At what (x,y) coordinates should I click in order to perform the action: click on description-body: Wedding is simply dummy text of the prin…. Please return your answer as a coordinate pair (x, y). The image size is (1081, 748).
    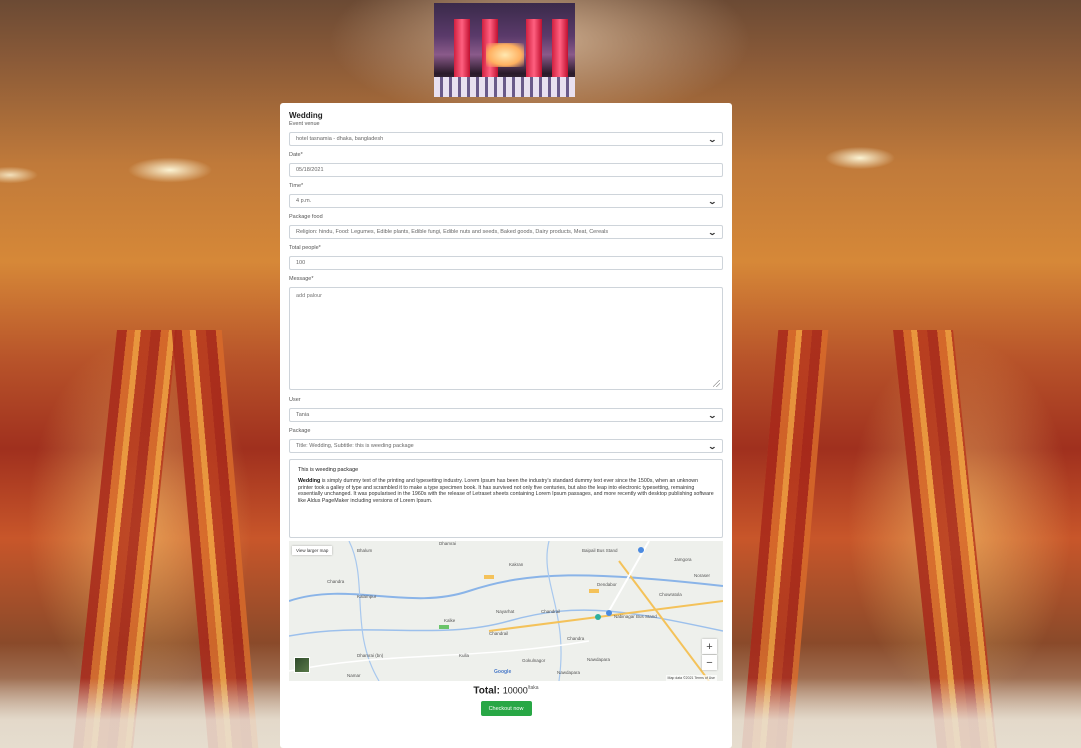
    Looking at the image, I should click on (506, 491).